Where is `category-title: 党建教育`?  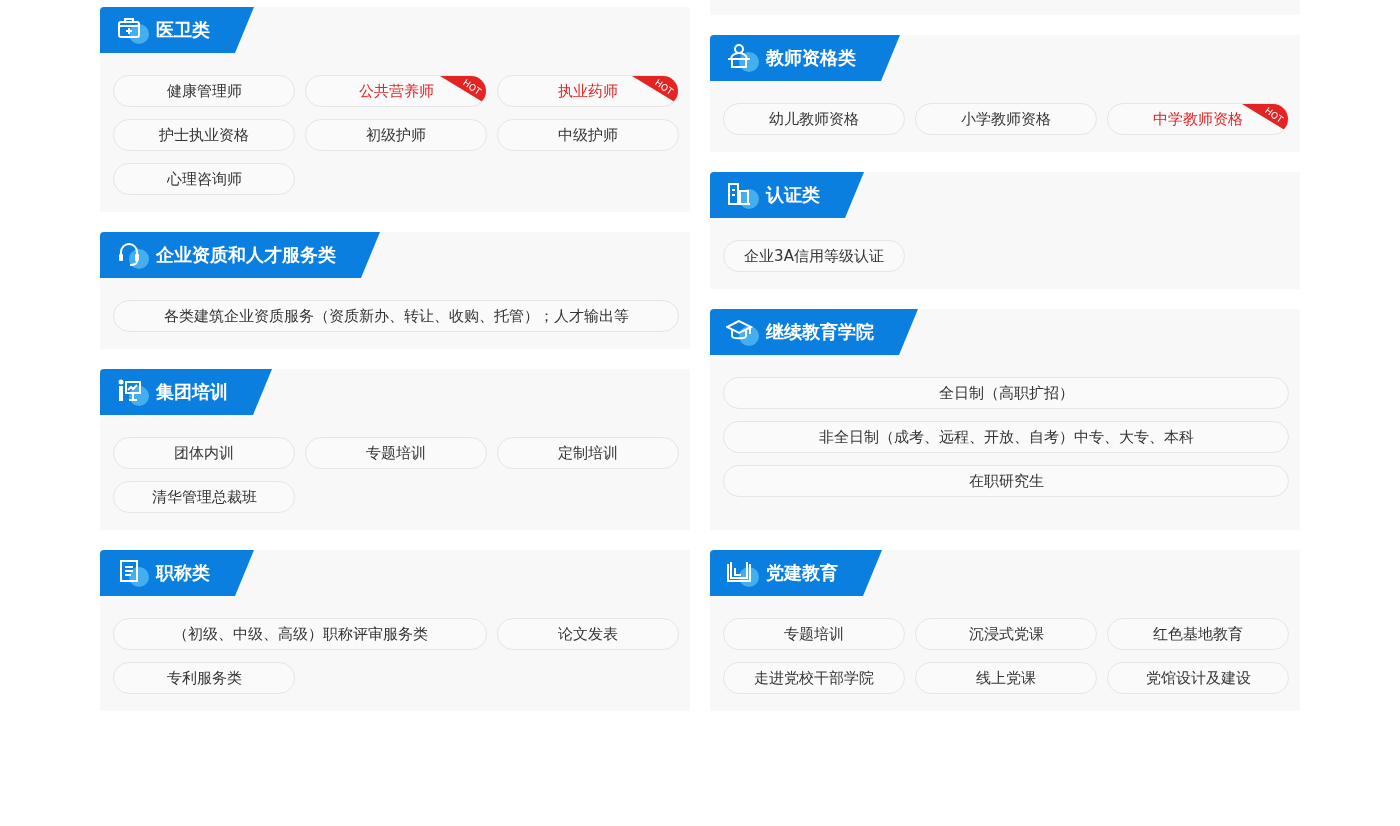 category-title: 党建教育 is located at coordinates (802, 573).